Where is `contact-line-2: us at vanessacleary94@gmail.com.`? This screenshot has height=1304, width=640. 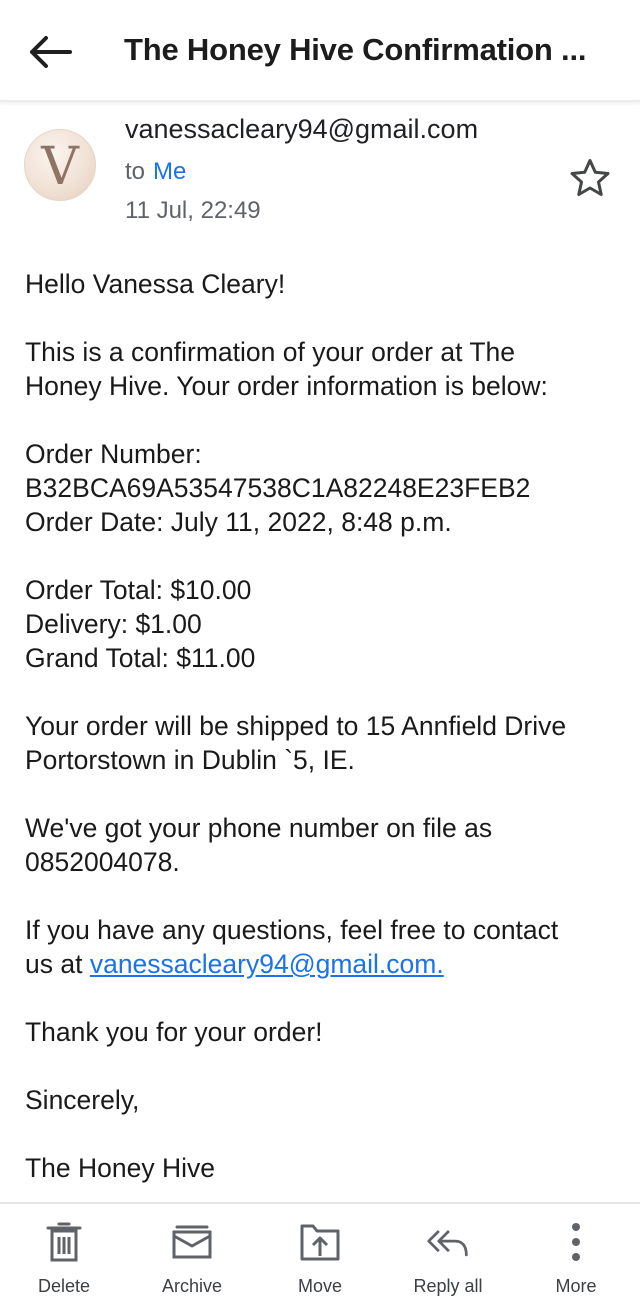
contact-line-2: us at vanessacleary94@gmail.com. is located at coordinates (325, 964).